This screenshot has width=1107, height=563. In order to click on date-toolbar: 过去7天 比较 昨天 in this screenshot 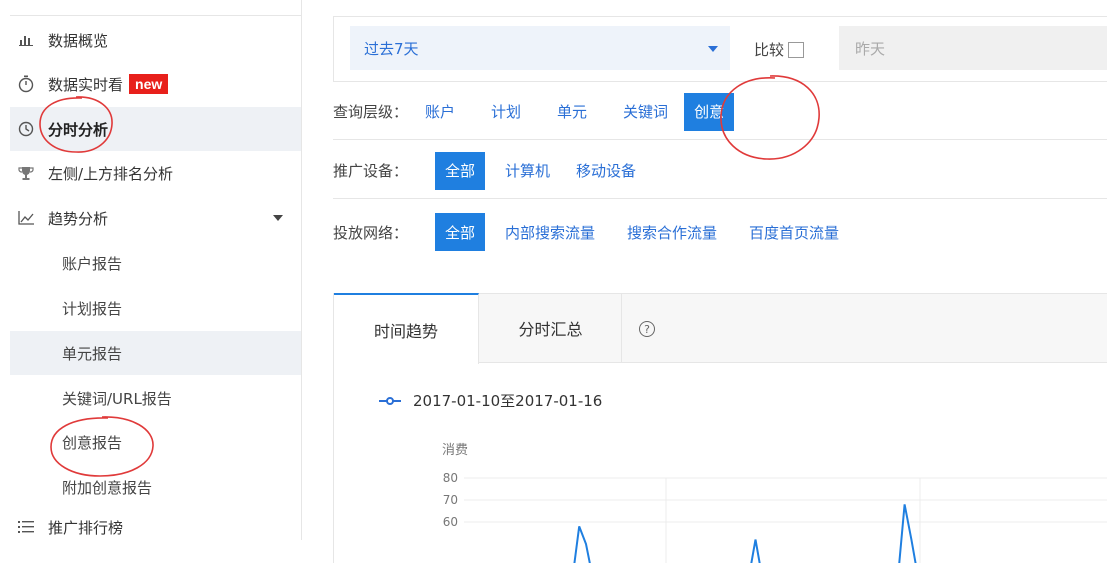, I will do `click(720, 49)`.